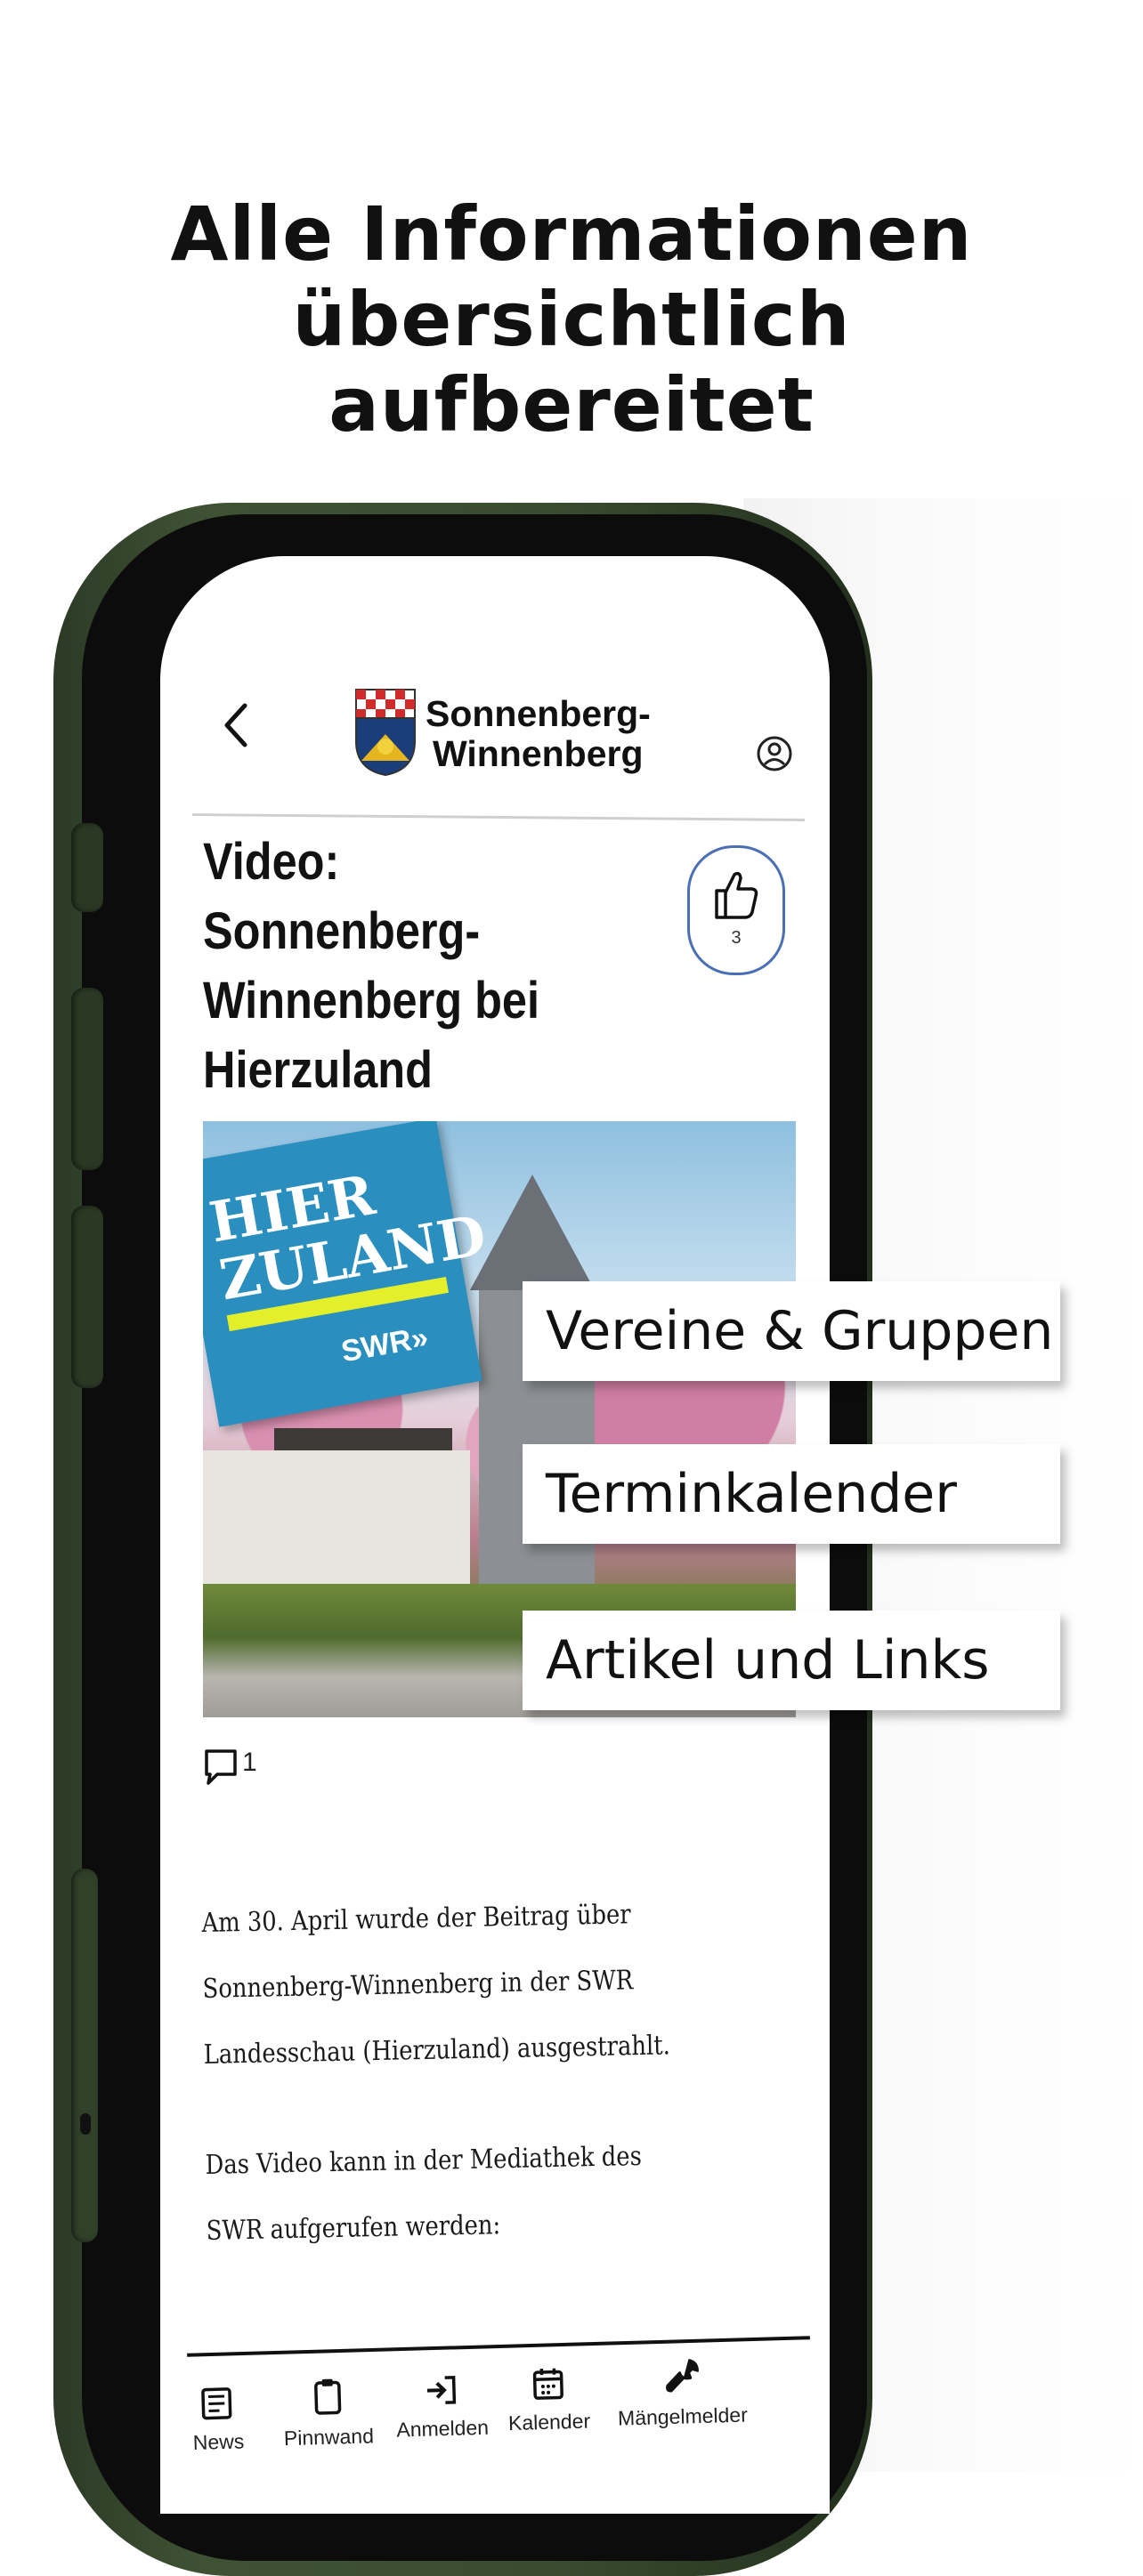 The height and width of the screenshot is (2576, 1143). Describe the element at coordinates (249, 1763) in the screenshot. I see `comment-count: 1` at that location.